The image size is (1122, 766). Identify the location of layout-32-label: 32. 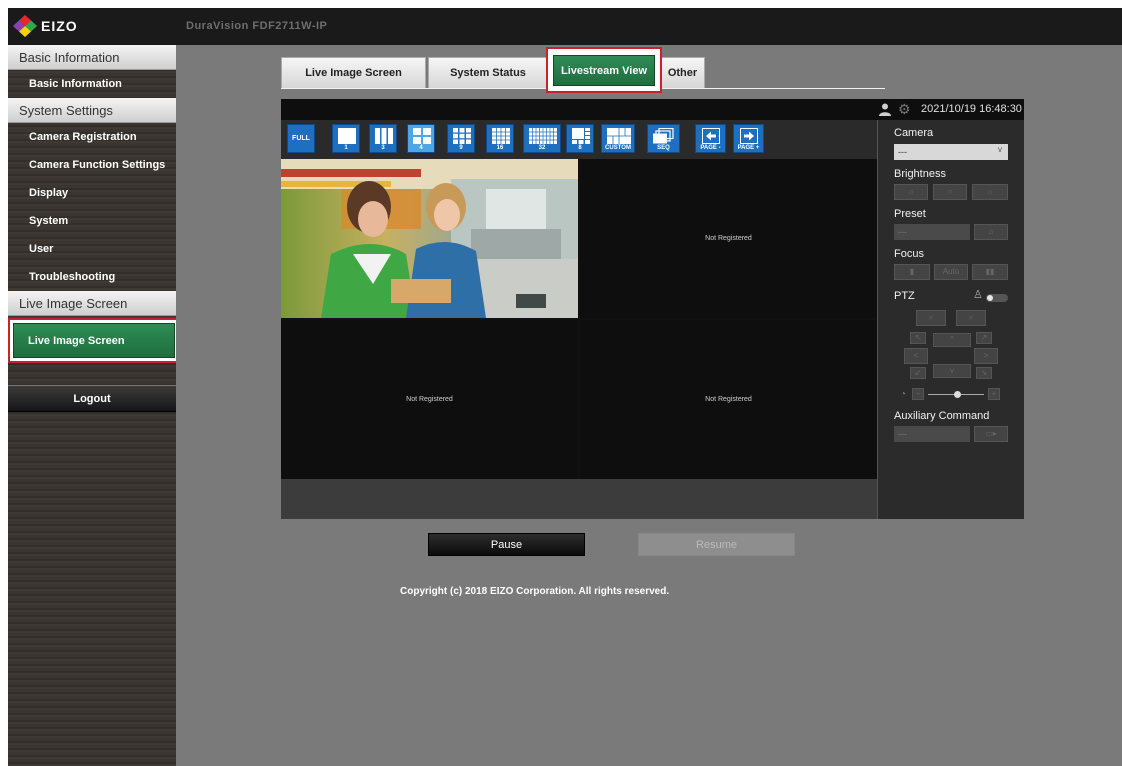
(542, 148).